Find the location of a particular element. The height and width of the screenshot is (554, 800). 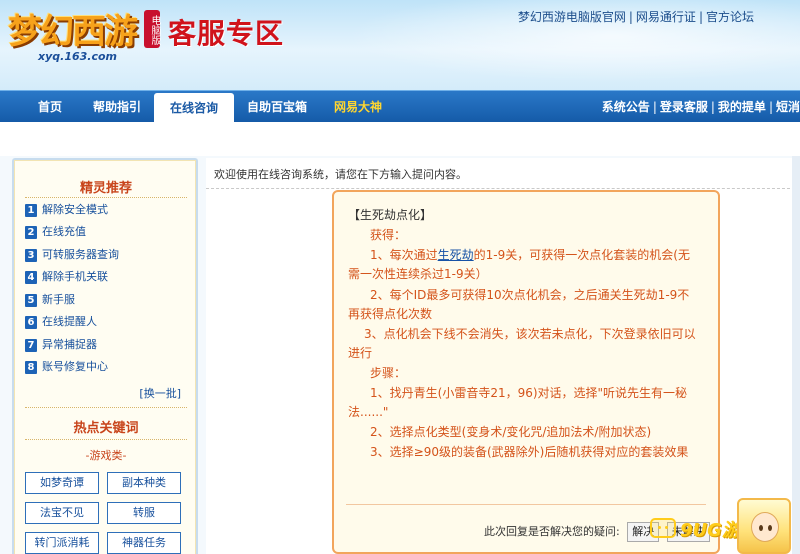

logo-url: xyq.163.com is located at coordinates (77, 56).